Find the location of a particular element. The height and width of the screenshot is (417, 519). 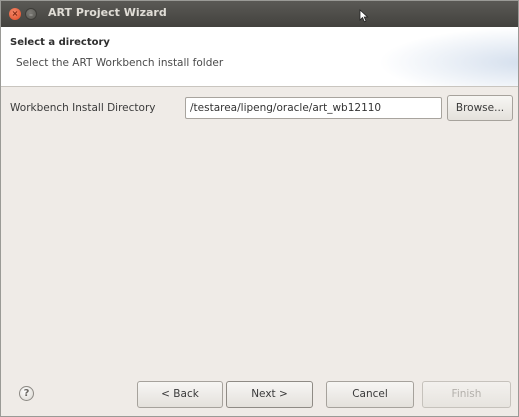

next-button: Next > is located at coordinates (269, 394).